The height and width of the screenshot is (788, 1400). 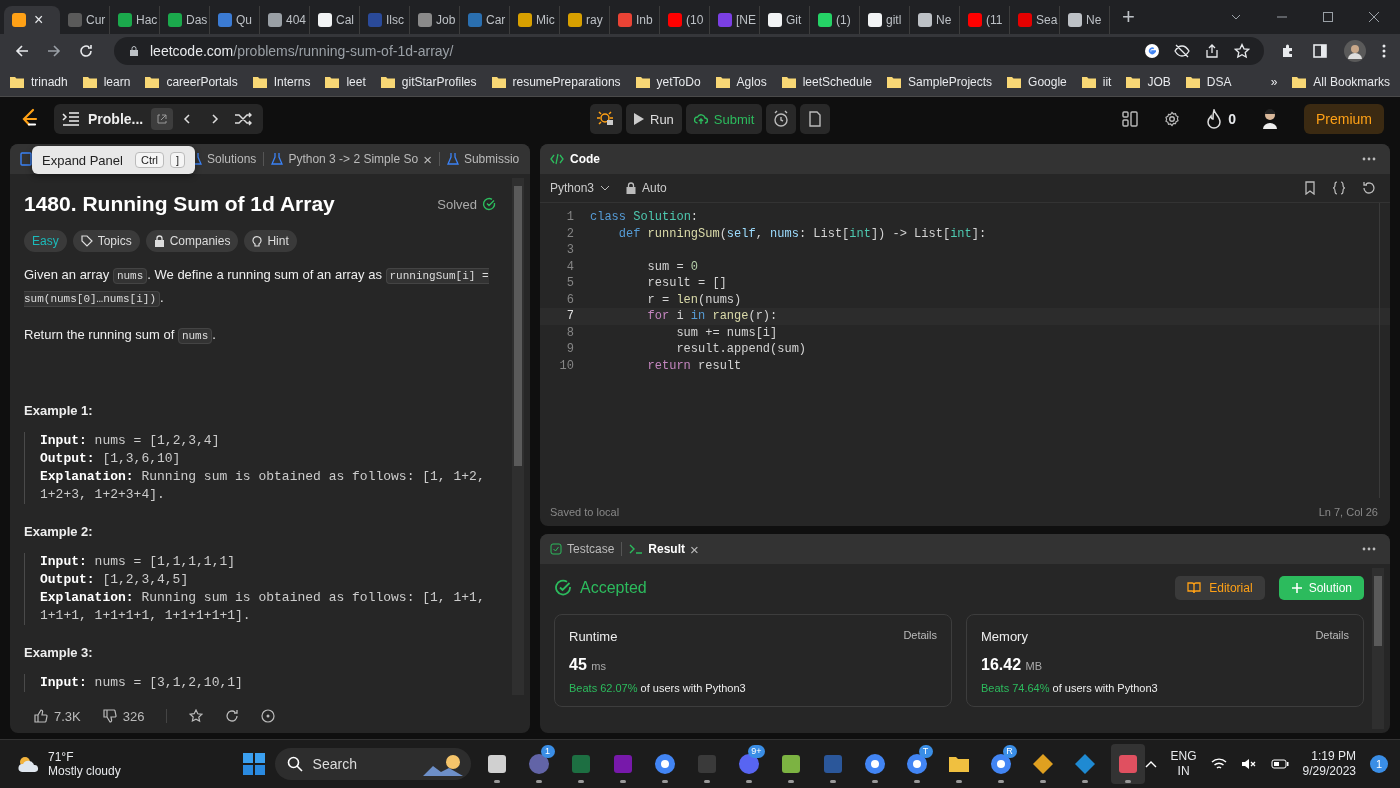 What do you see at coordinates (582, 549) in the screenshot?
I see `panel-tab: Testcase` at bounding box center [582, 549].